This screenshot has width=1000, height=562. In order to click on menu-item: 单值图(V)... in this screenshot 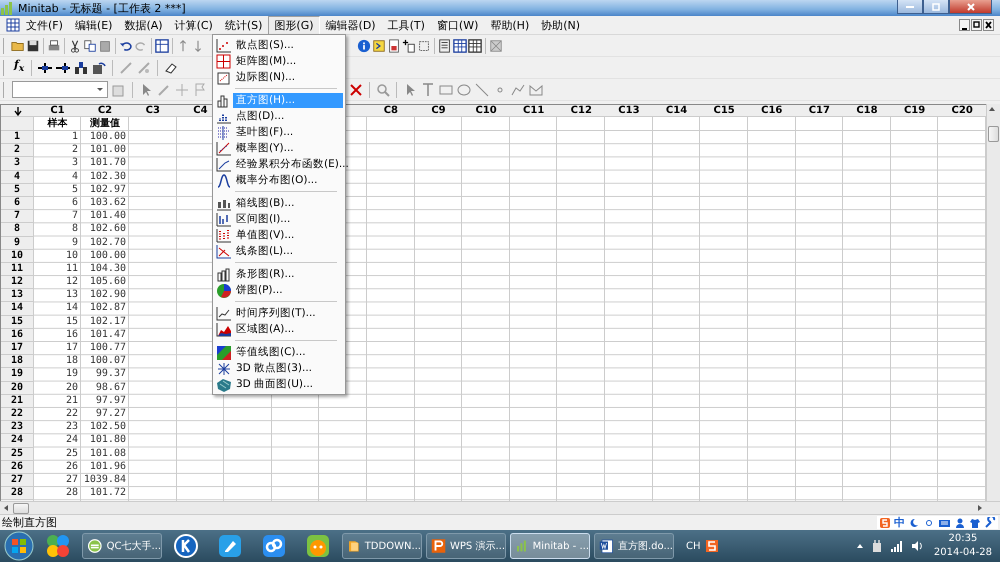, I will do `click(288, 235)`.